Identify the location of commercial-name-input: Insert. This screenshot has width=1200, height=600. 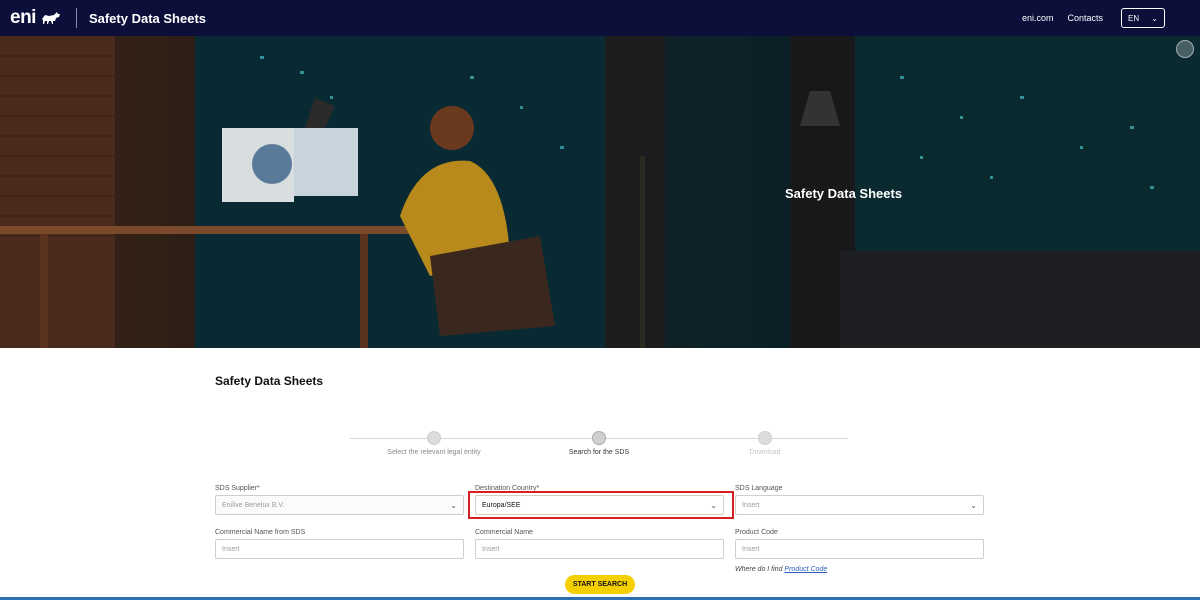
(599, 549).